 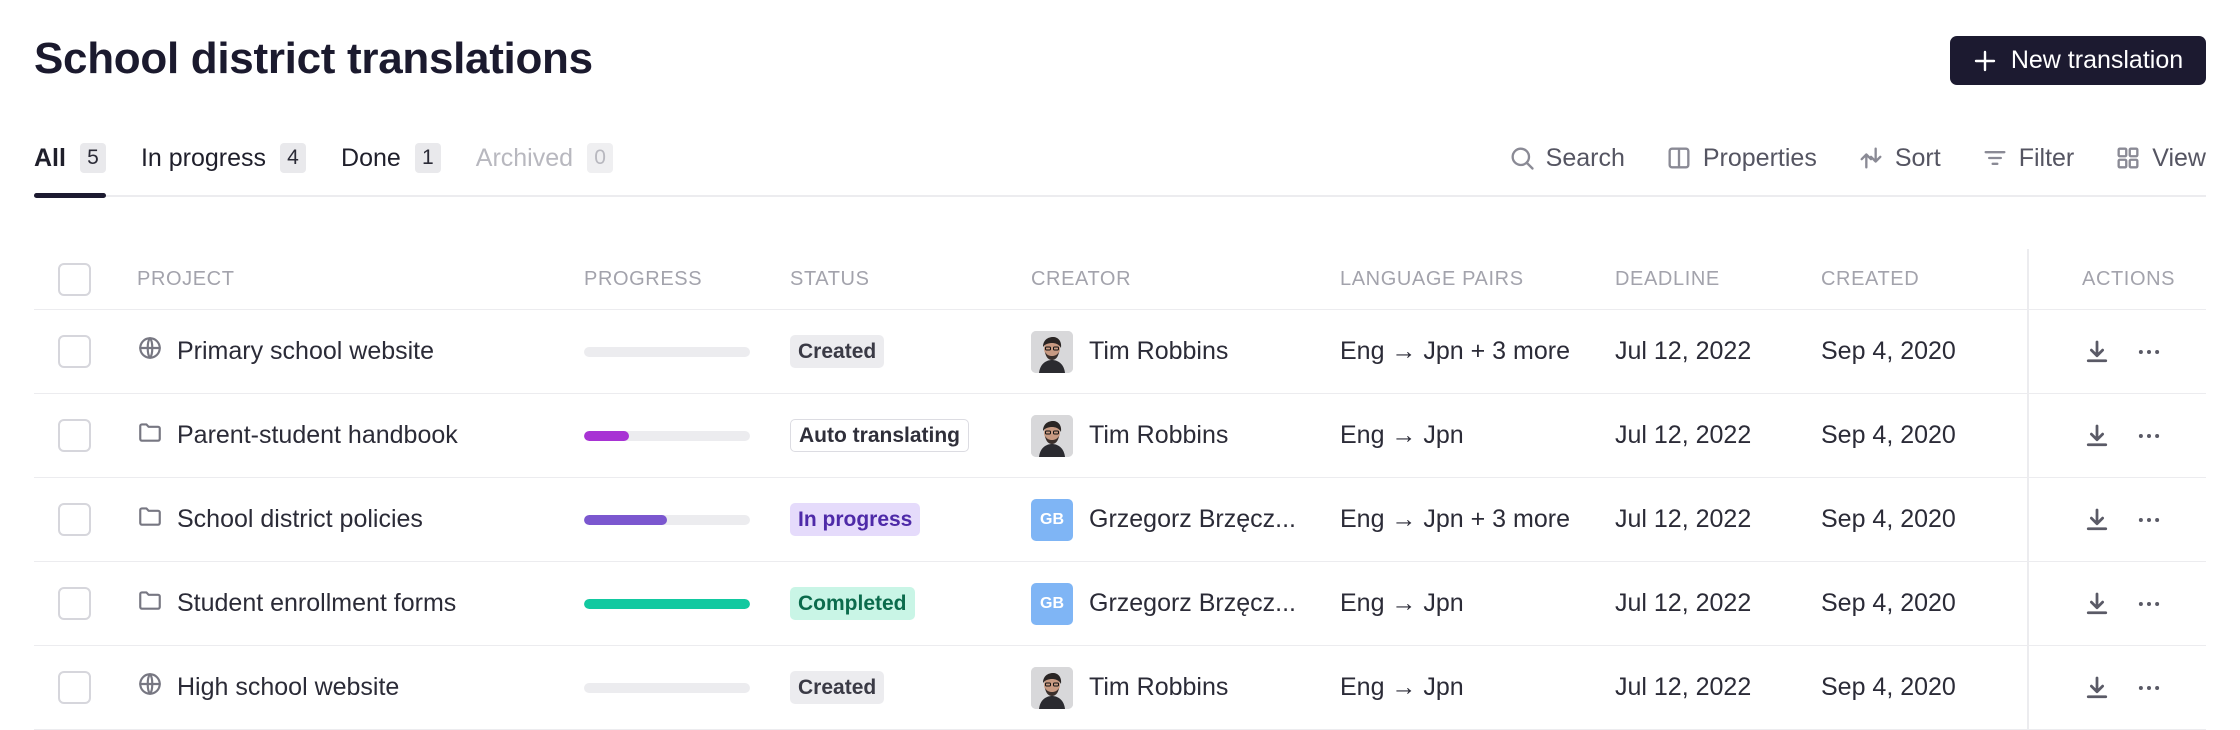 I want to click on columns-icon, so click(x=1679, y=158).